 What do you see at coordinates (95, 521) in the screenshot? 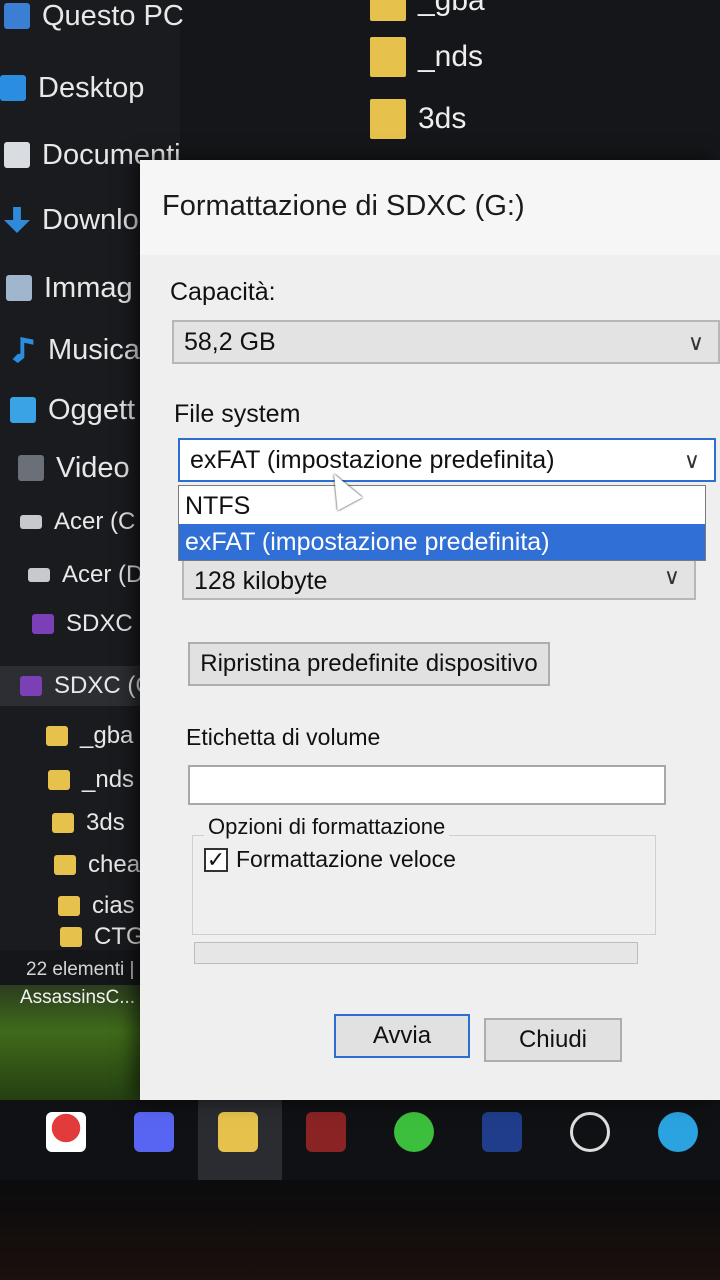
I see `nav-item-label: Acer (C` at bounding box center [95, 521].